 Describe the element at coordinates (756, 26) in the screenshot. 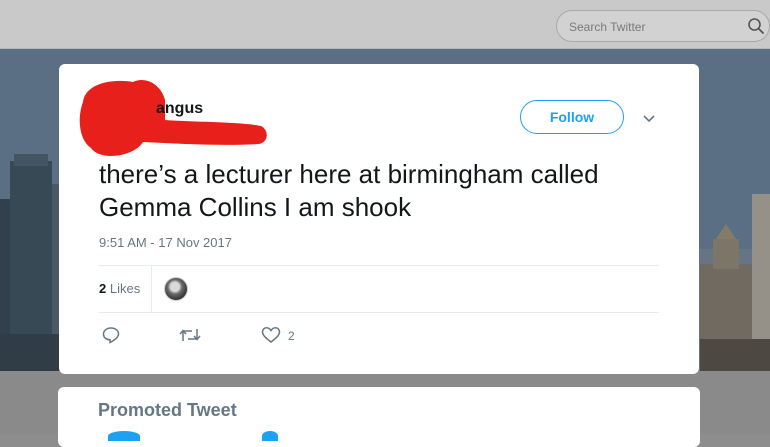

I see `search-icon` at that location.